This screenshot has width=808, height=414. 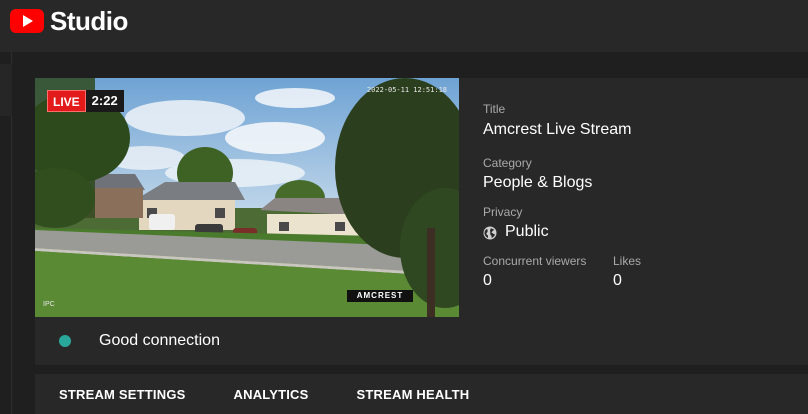 What do you see at coordinates (49, 304) in the screenshot?
I see `camera-label: IPC` at bounding box center [49, 304].